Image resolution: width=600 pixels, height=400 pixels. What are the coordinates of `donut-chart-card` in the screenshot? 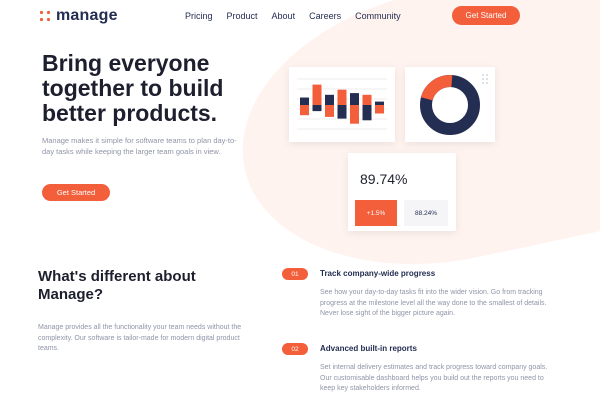 It's located at (450, 104).